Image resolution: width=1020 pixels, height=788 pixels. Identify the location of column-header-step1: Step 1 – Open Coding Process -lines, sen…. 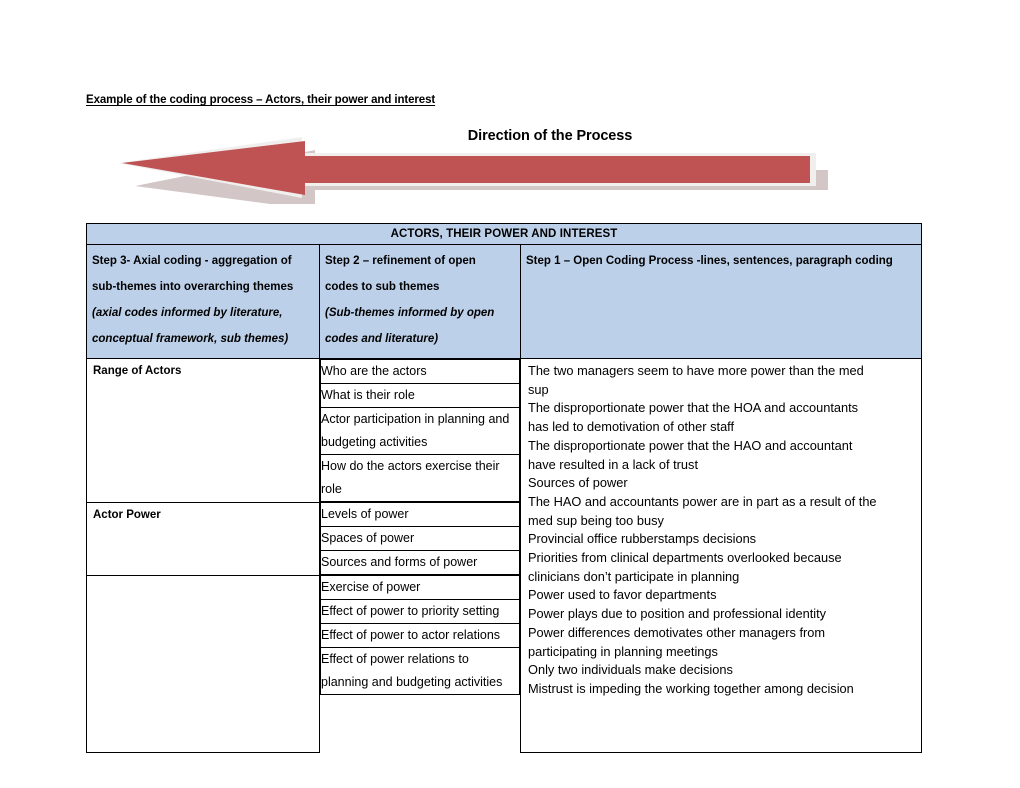
(721, 301).